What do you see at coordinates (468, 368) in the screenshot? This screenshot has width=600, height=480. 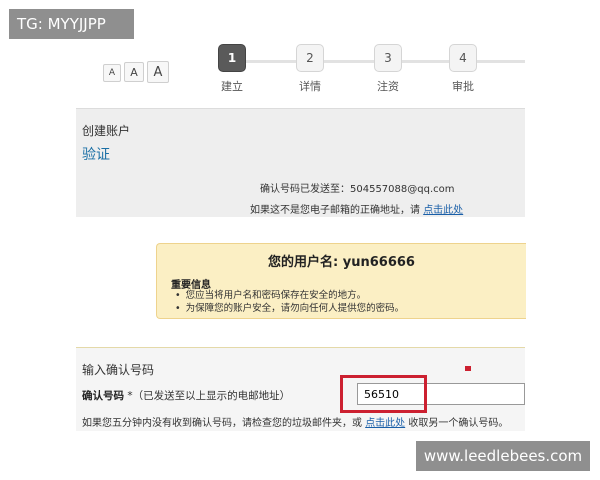 I see `red-marker` at bounding box center [468, 368].